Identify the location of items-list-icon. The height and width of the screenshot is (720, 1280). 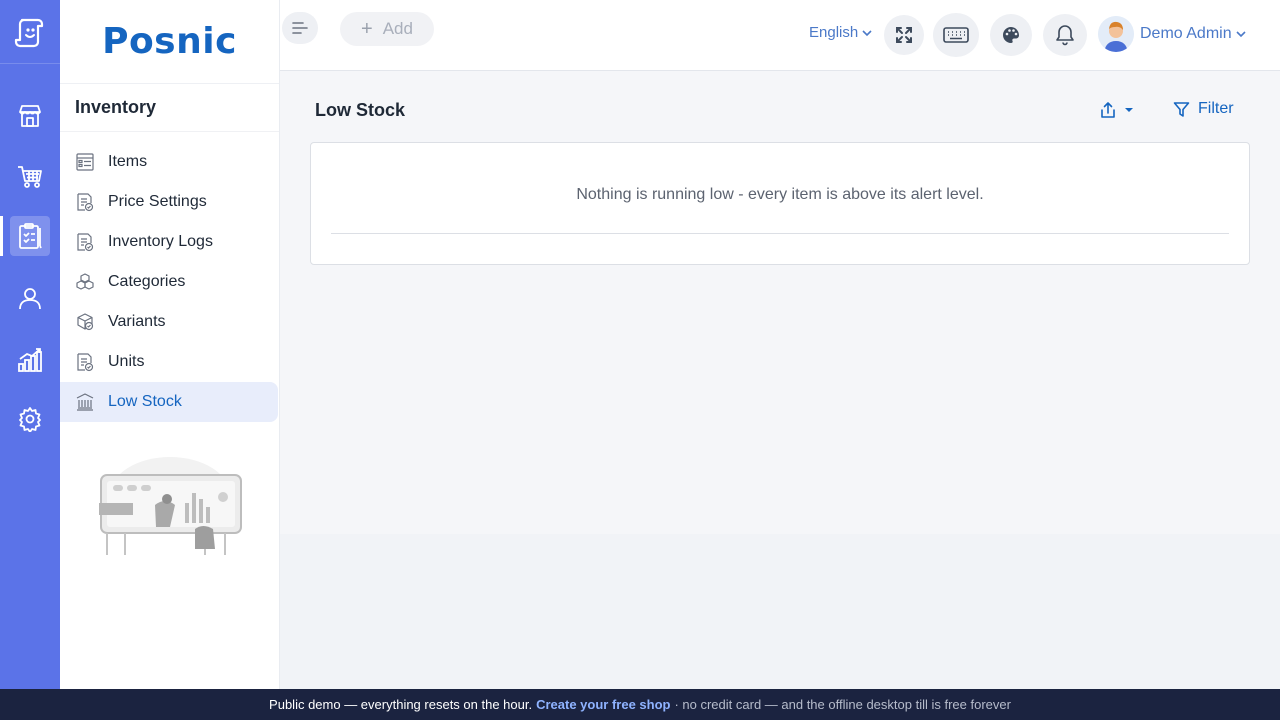
(85, 162).